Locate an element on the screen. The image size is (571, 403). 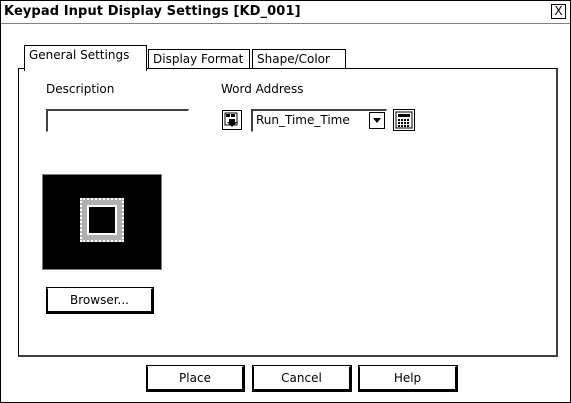
address-entry-button is located at coordinates (232, 120).